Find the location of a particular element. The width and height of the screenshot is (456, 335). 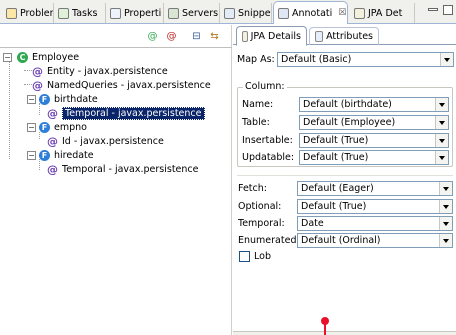

tab-servers: Servers is located at coordinates (192, 13).